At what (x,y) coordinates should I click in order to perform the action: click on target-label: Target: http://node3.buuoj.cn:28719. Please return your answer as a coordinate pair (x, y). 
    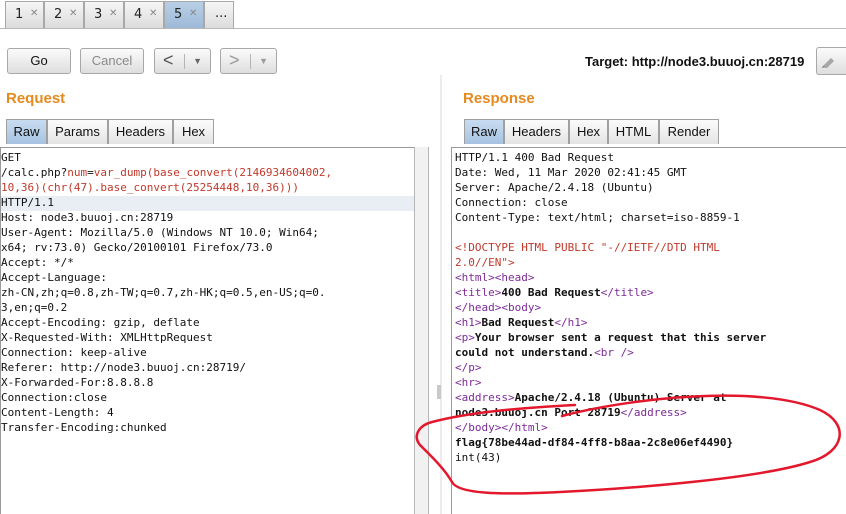
    Looking at the image, I should click on (695, 61).